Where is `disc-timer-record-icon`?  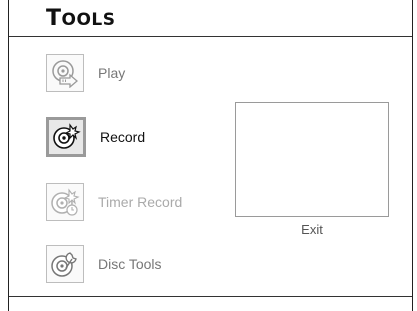 disc-timer-record-icon is located at coordinates (65, 202).